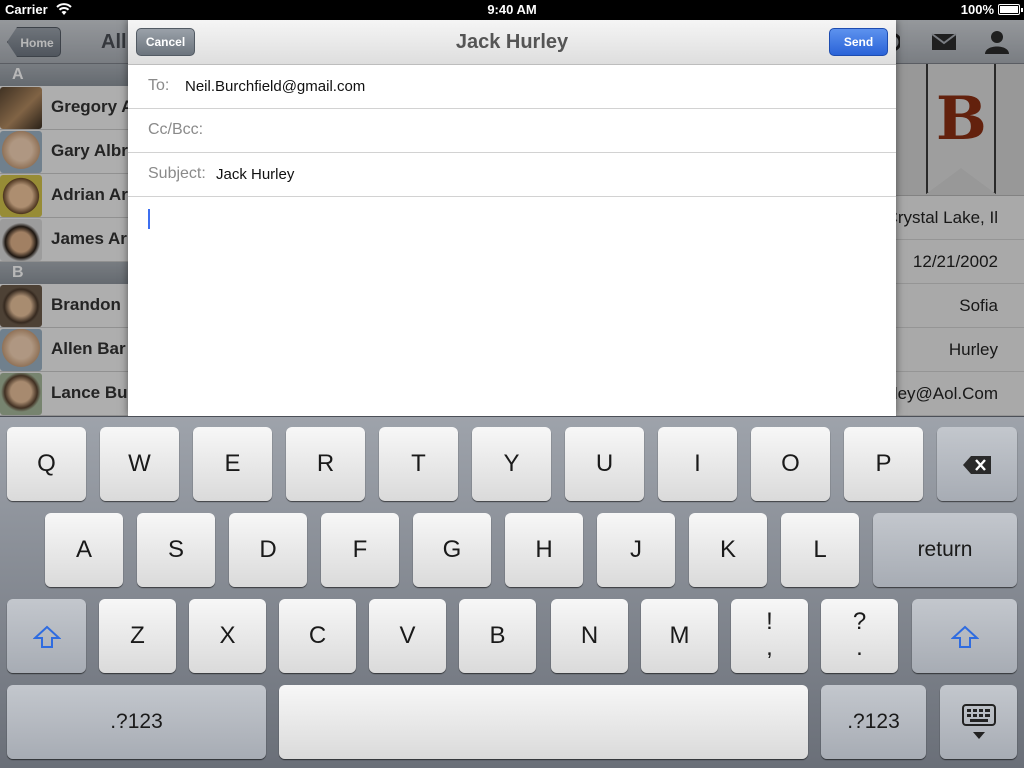 This screenshot has height=768, width=1024. What do you see at coordinates (679, 636) in the screenshot?
I see `key-m: M` at bounding box center [679, 636].